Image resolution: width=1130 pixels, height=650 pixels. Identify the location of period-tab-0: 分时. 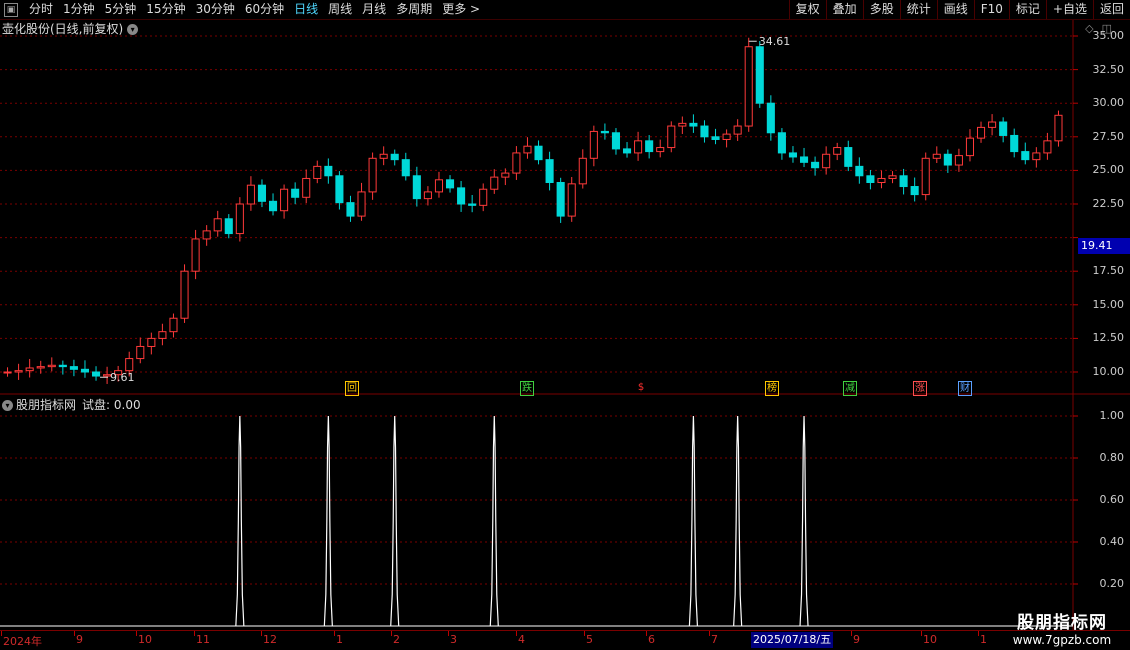
(41, 9).